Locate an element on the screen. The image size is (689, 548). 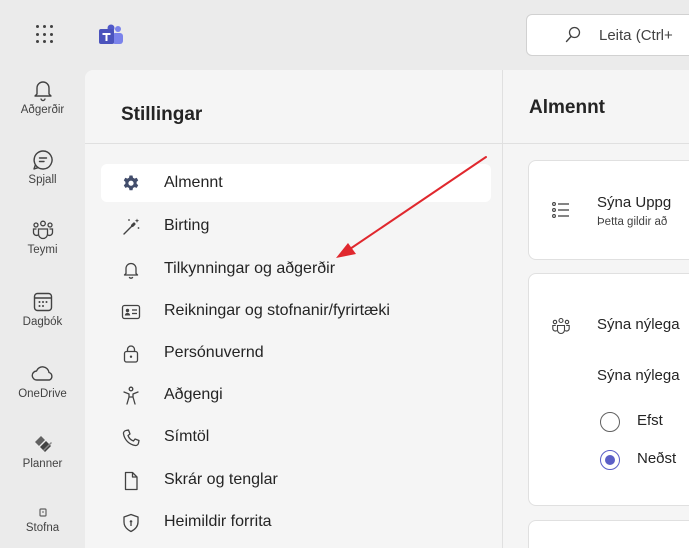
radio-label: Neðst is located at coordinates (657, 458).